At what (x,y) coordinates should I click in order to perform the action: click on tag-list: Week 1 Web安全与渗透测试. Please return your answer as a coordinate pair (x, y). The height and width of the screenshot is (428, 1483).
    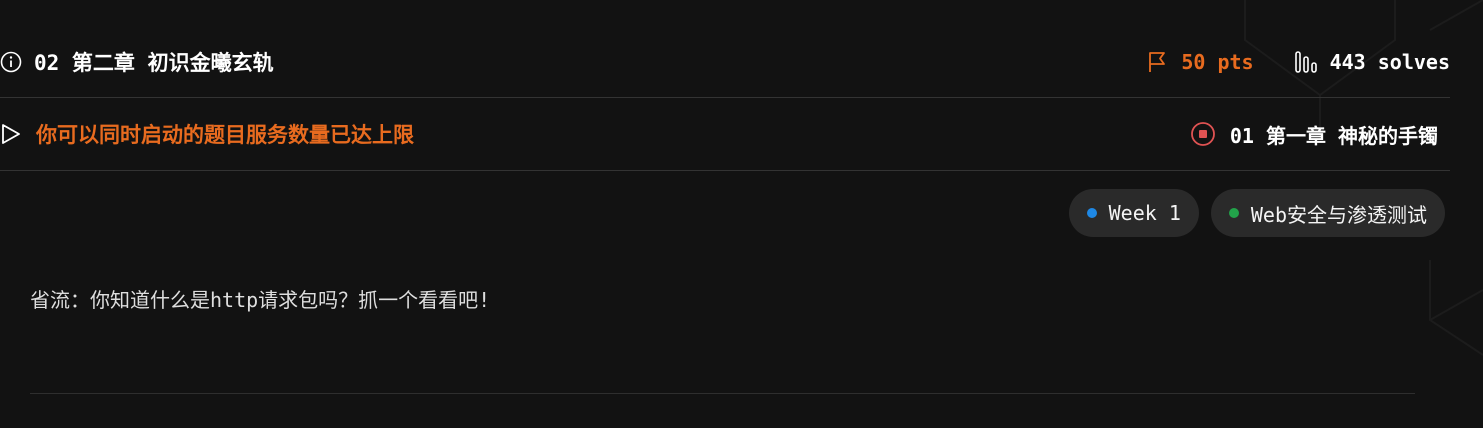
    Looking at the image, I should click on (1256, 213).